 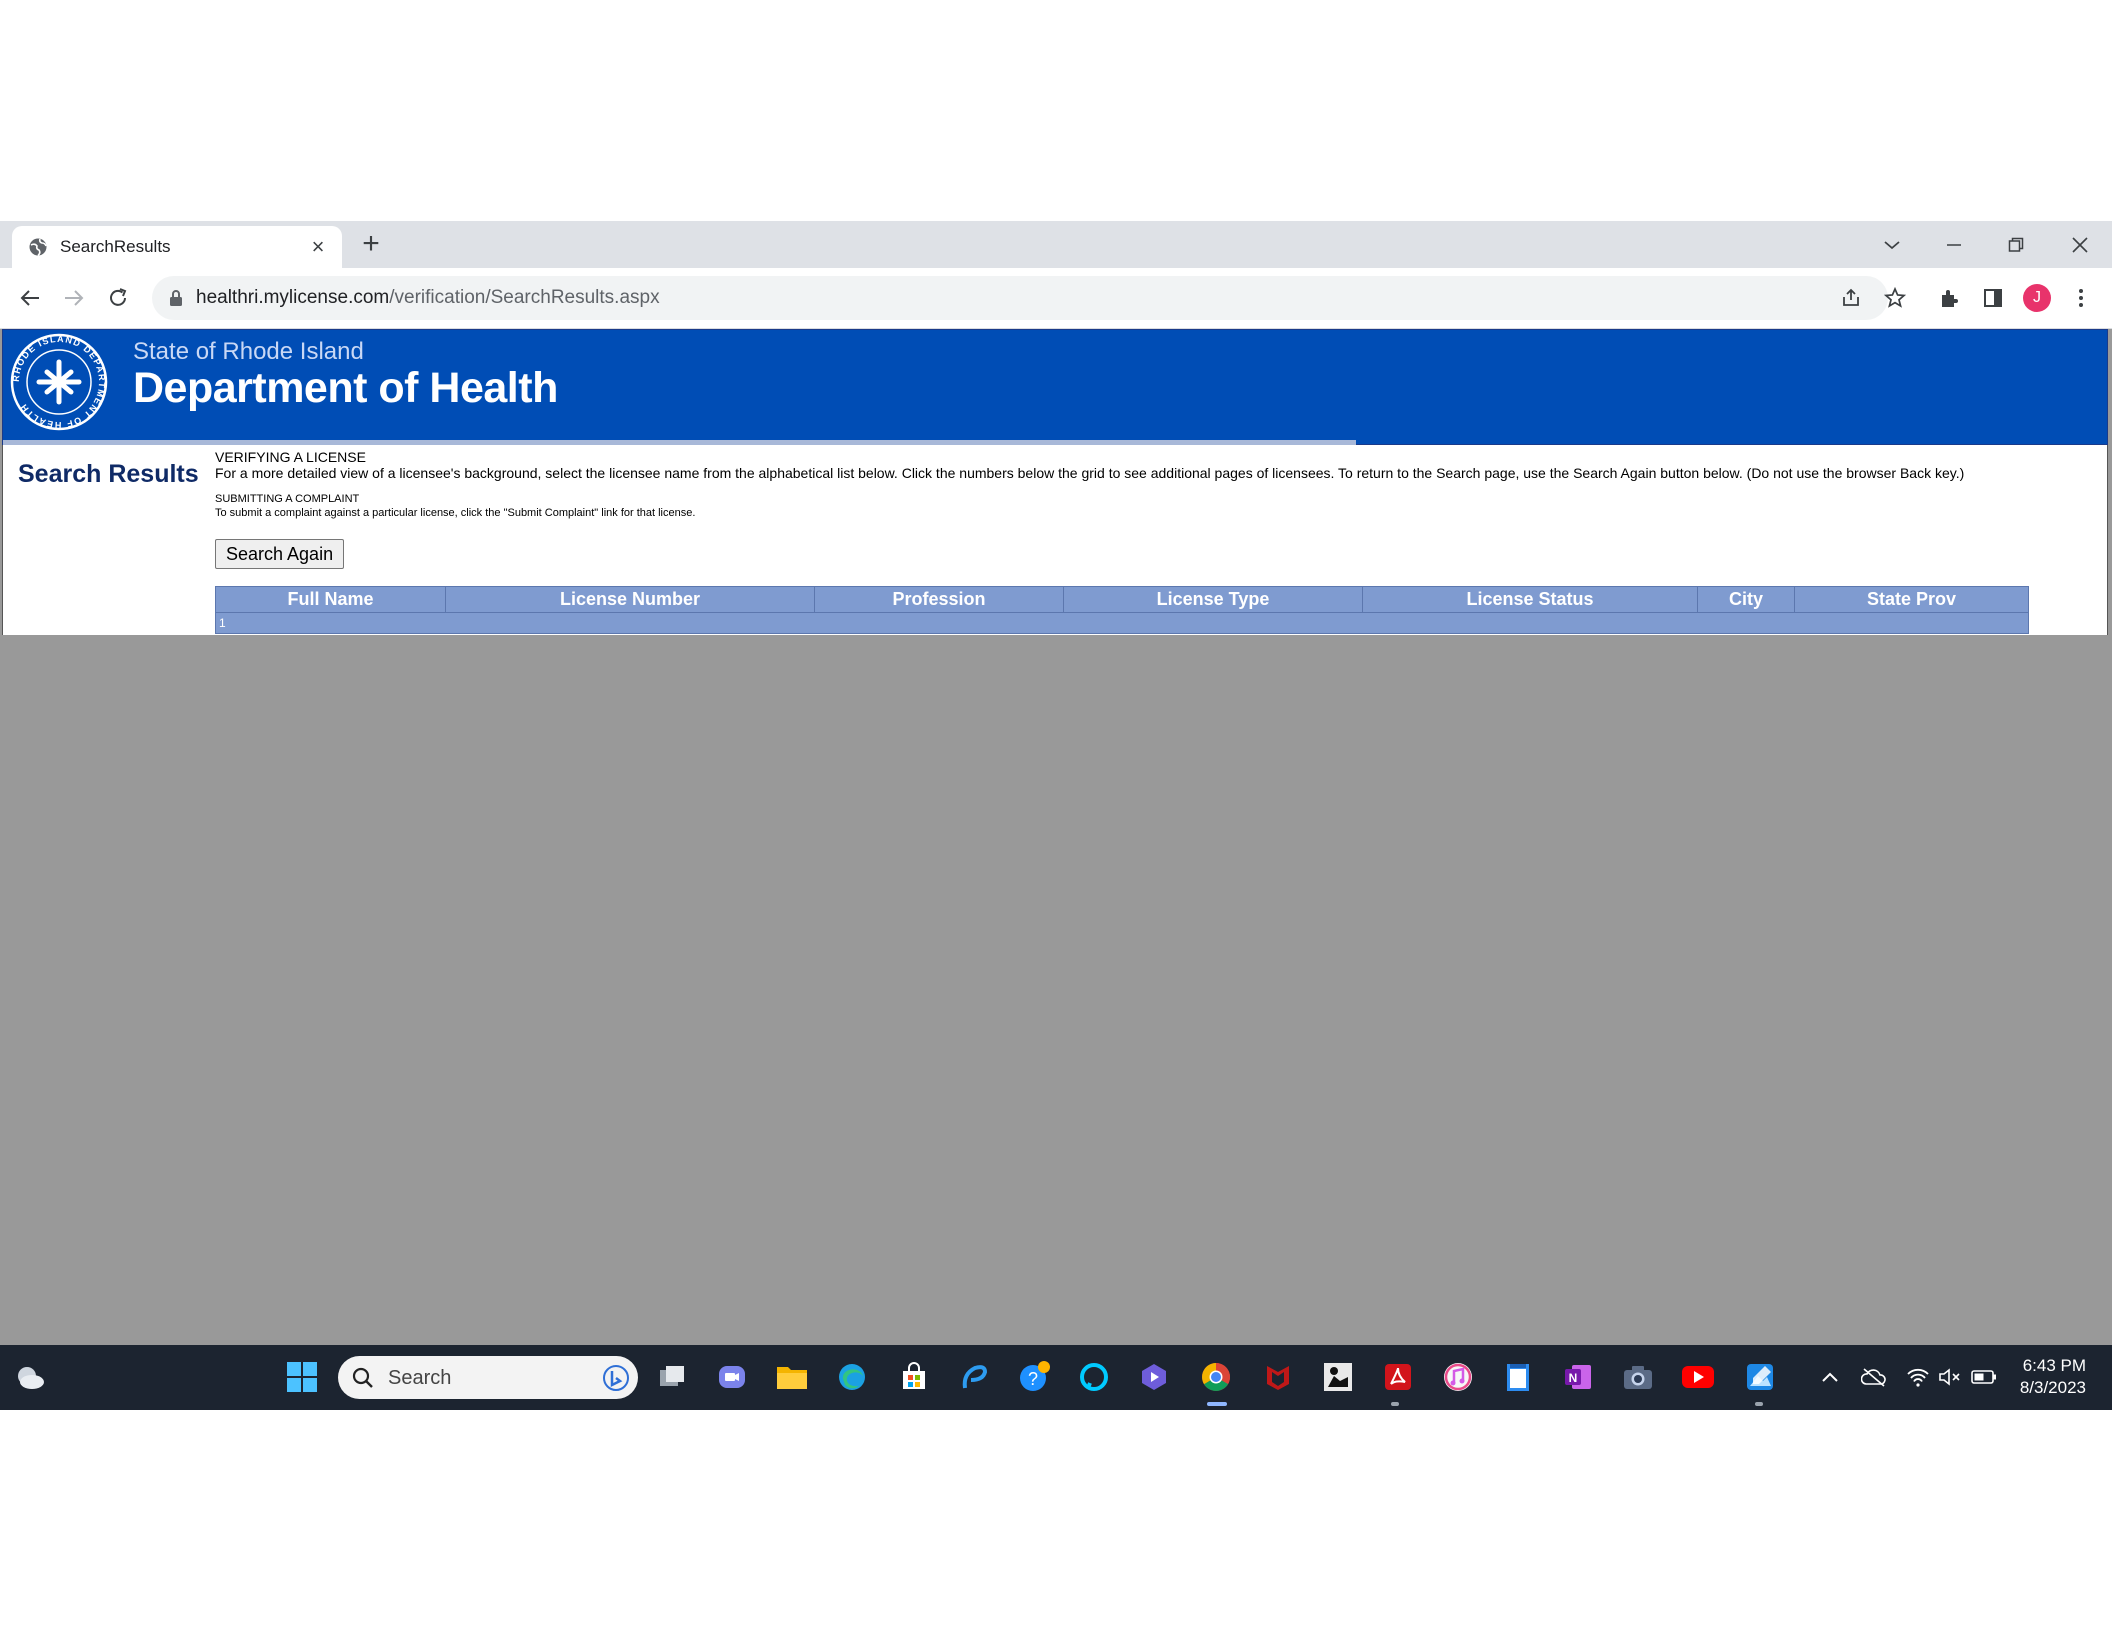 I want to click on onedrive-offline-icon, so click(x=1874, y=1377).